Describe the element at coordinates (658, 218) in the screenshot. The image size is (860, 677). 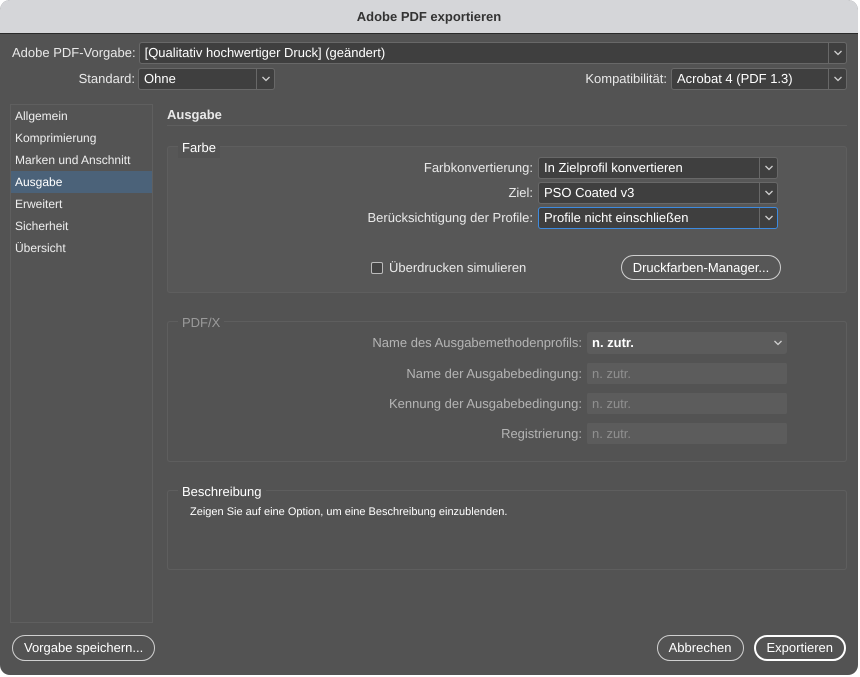
I see `dropdown: Profile nicht einschließen` at that location.